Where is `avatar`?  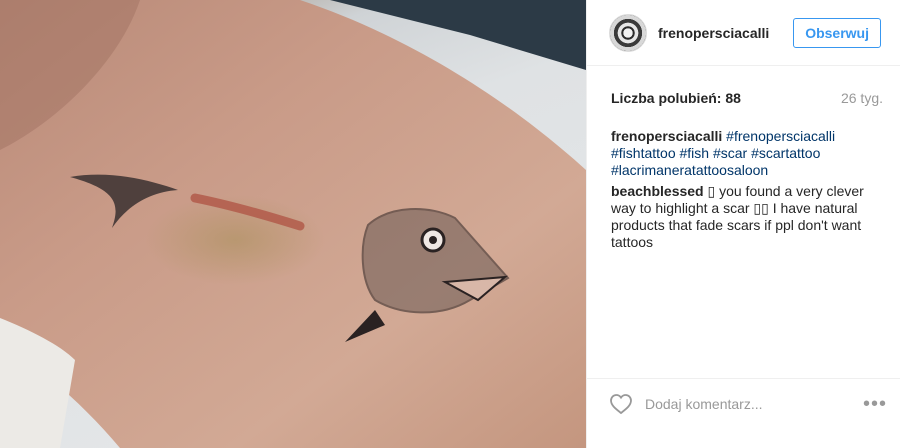
avatar is located at coordinates (628, 32).